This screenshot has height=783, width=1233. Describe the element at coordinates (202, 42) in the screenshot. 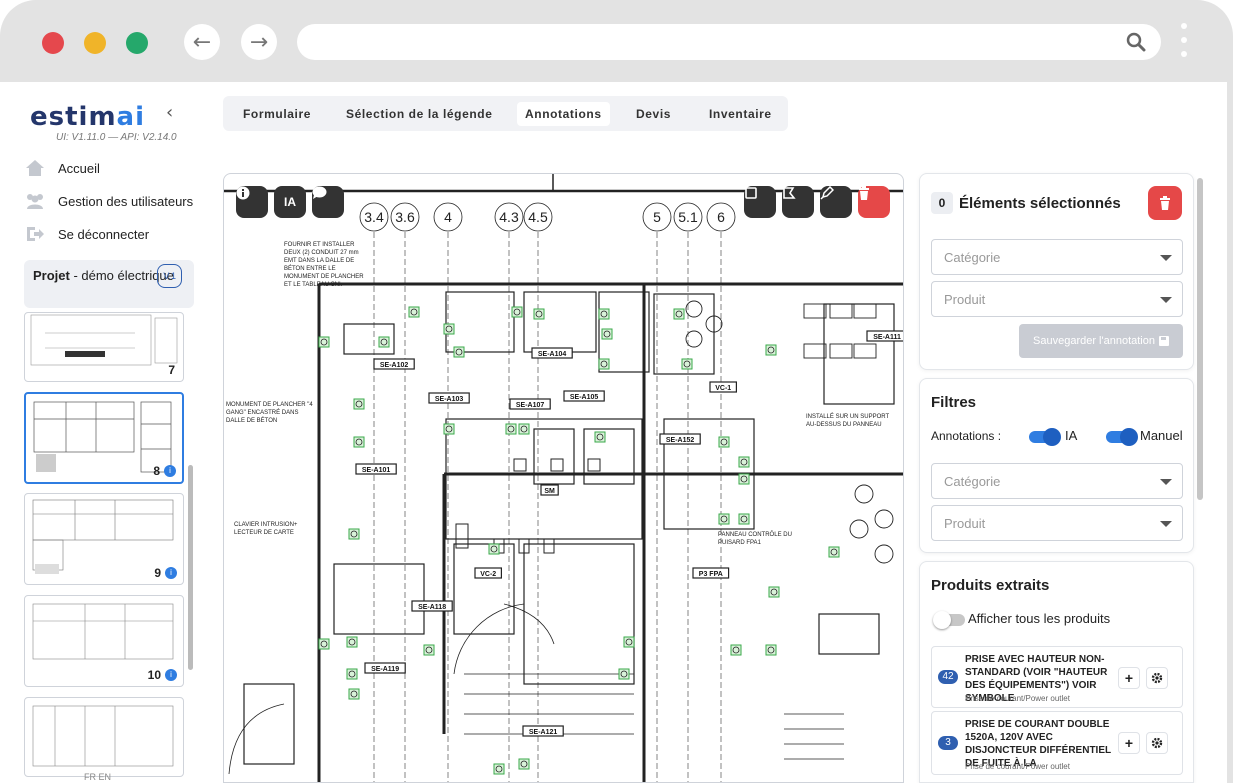

I see `back-arrow-icon: ←` at that location.